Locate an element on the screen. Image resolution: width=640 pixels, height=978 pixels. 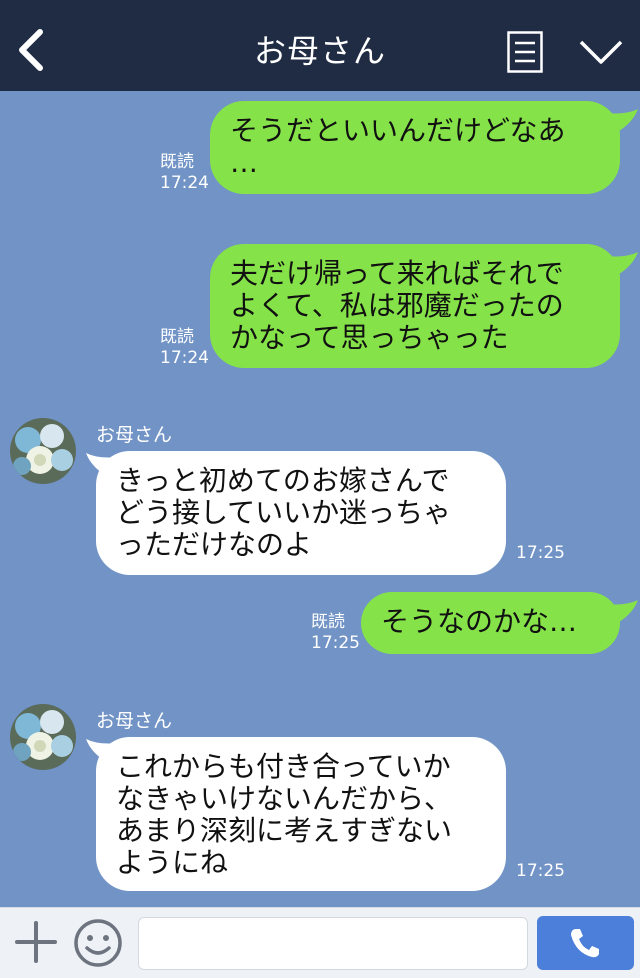
message-input-bar is located at coordinates (320, 942).